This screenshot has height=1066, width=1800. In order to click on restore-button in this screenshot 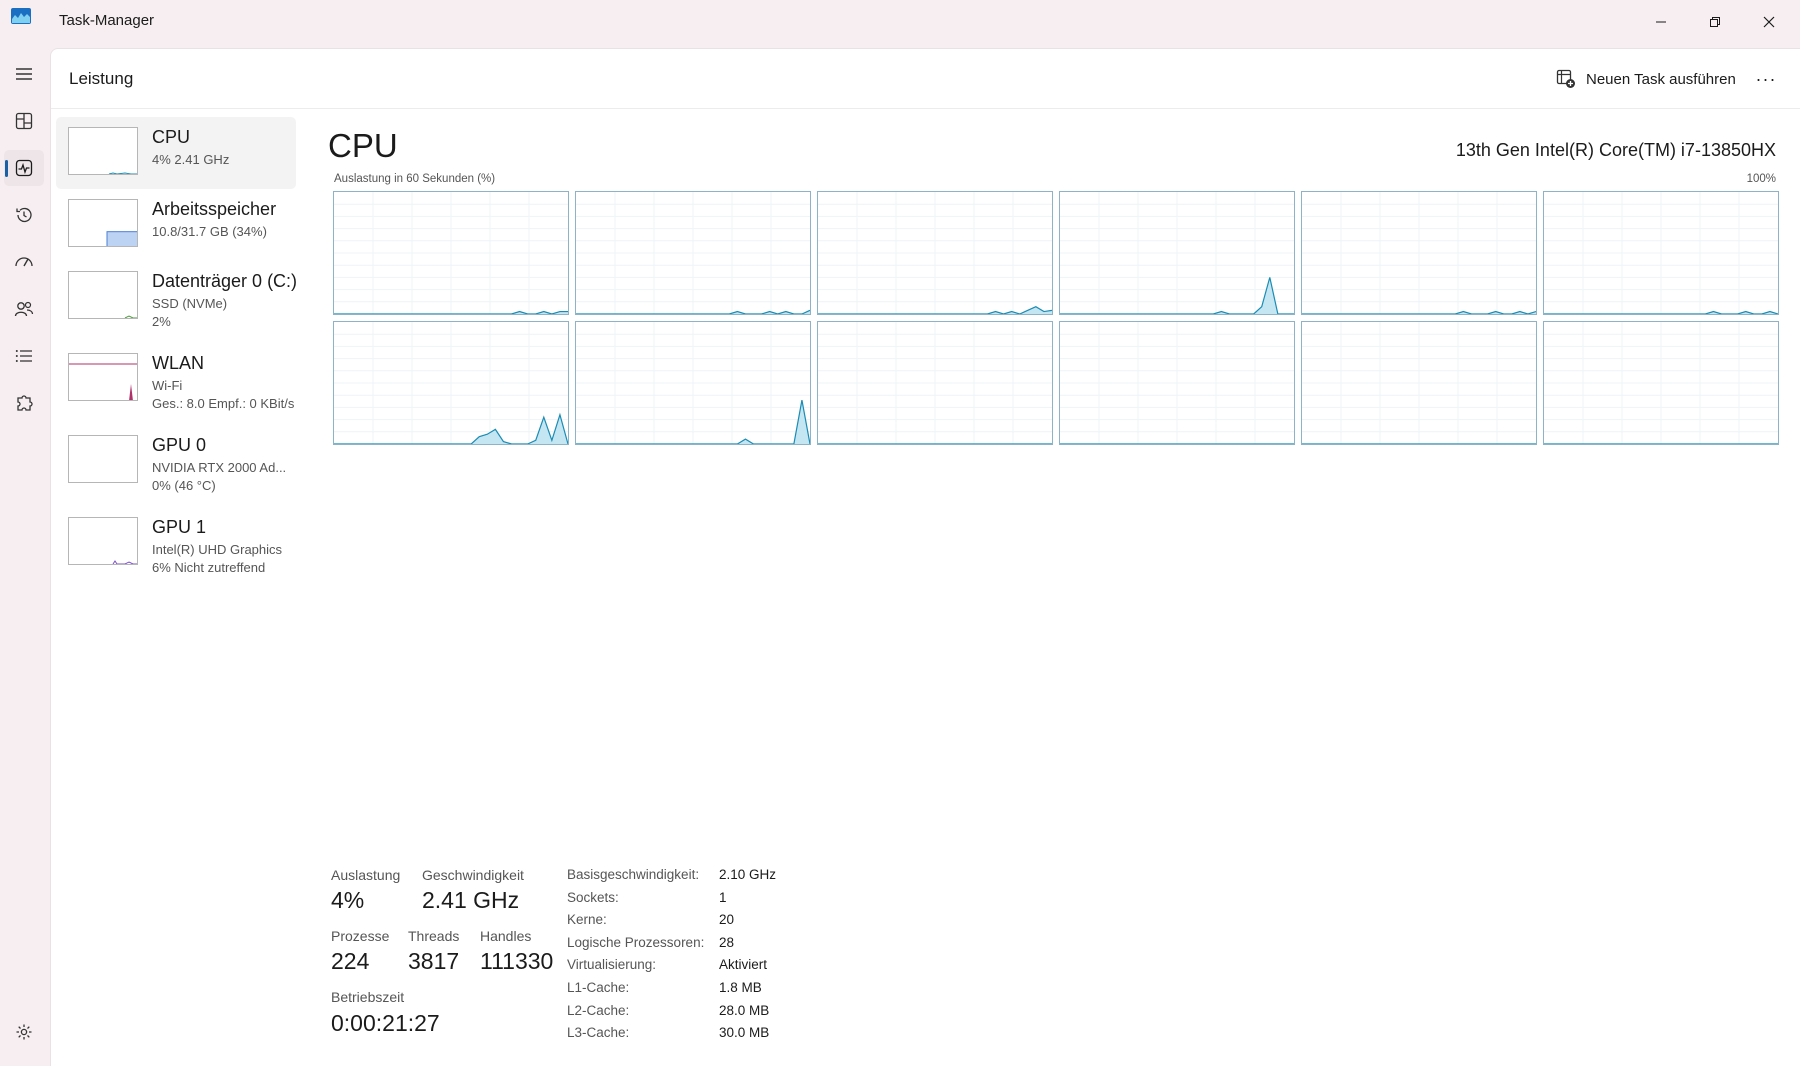, I will do `click(1715, 22)`.